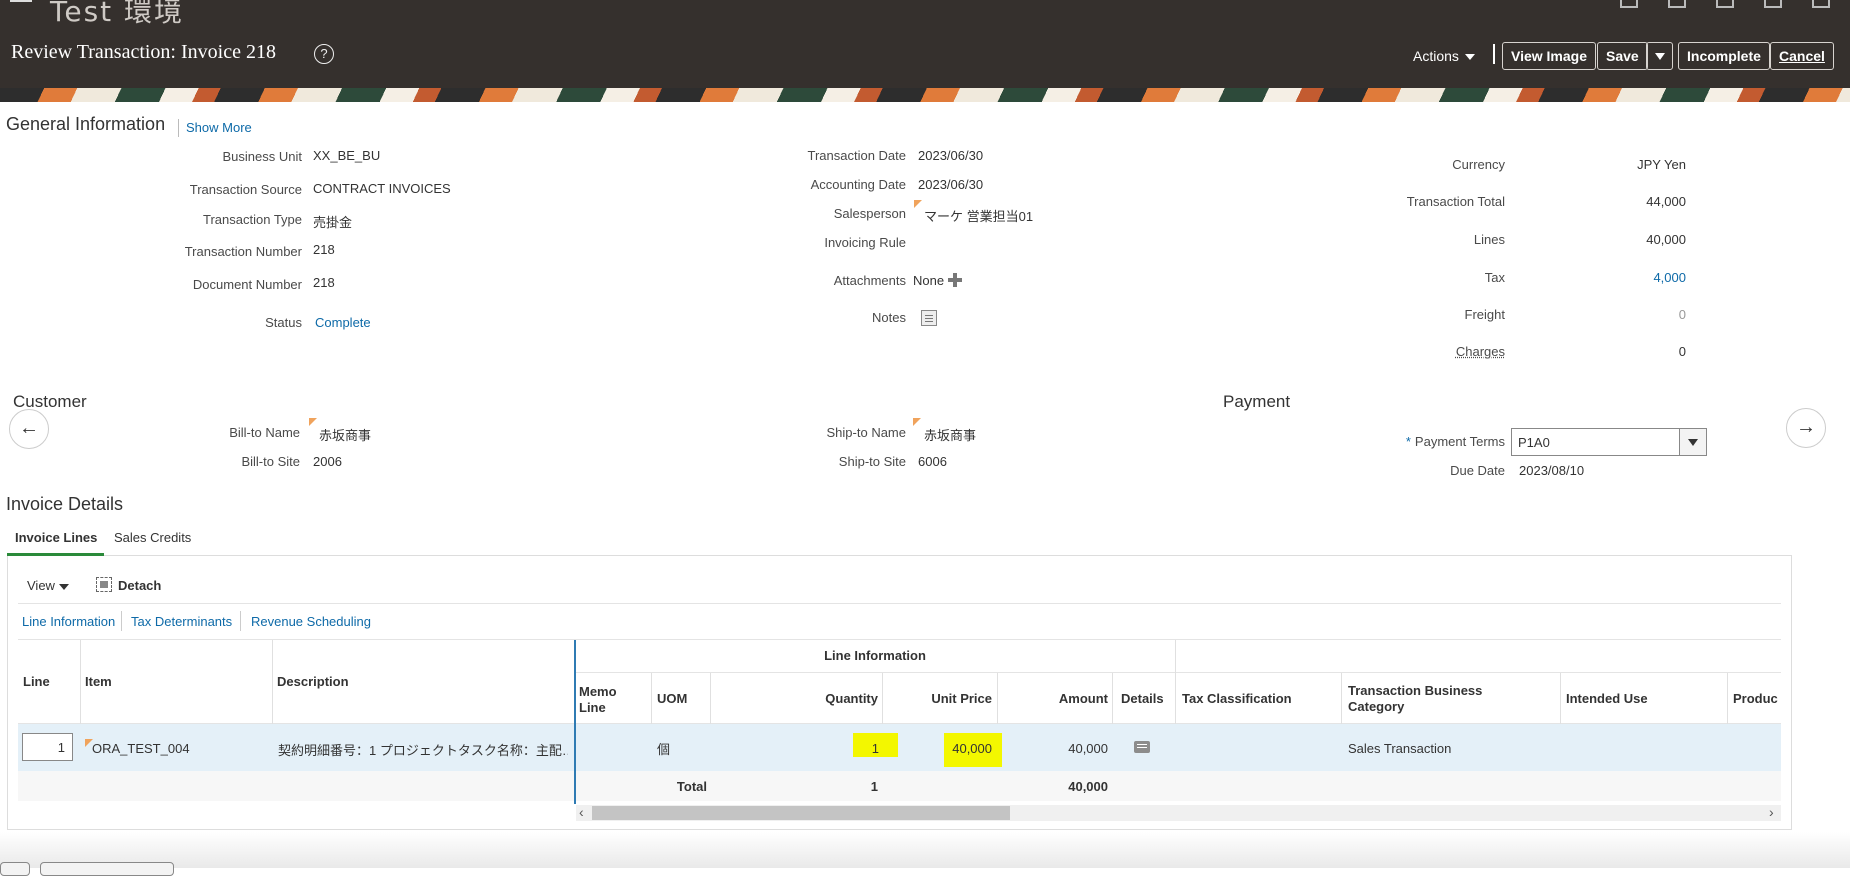 This screenshot has width=1850, height=876. Describe the element at coordinates (345, 435) in the screenshot. I see `bill-to-name-value: 赤坂商事` at that location.